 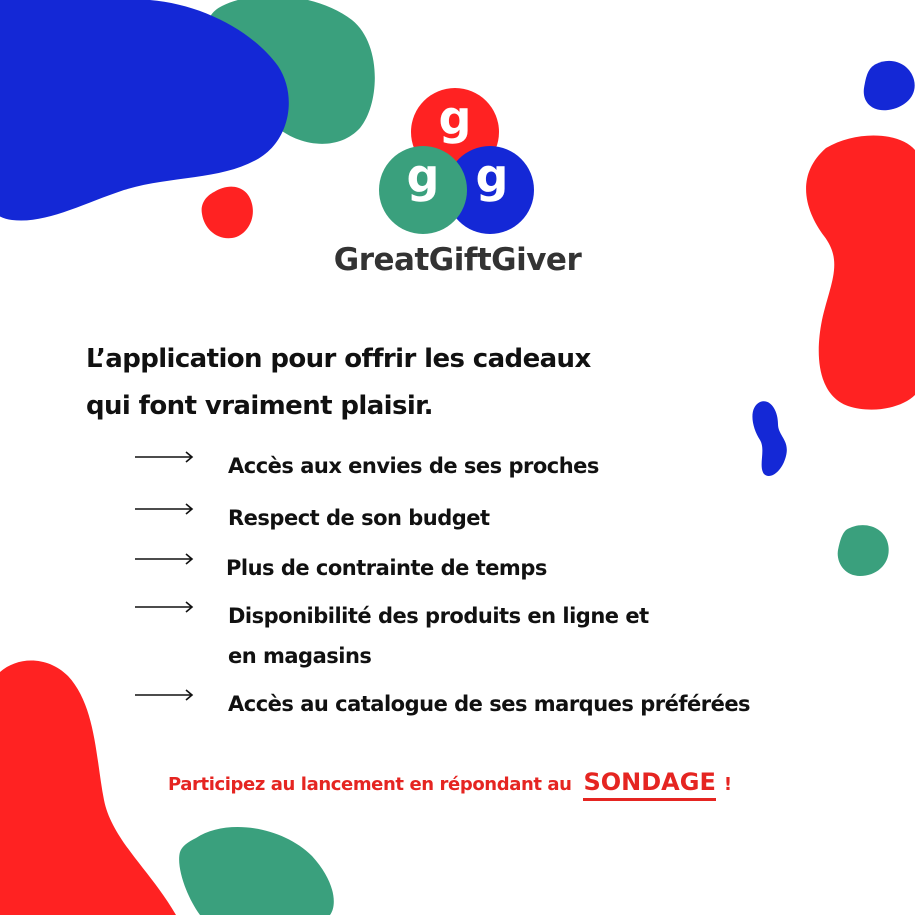 What do you see at coordinates (300, 656) in the screenshot?
I see `feature-text-continued: en magasins` at bounding box center [300, 656].